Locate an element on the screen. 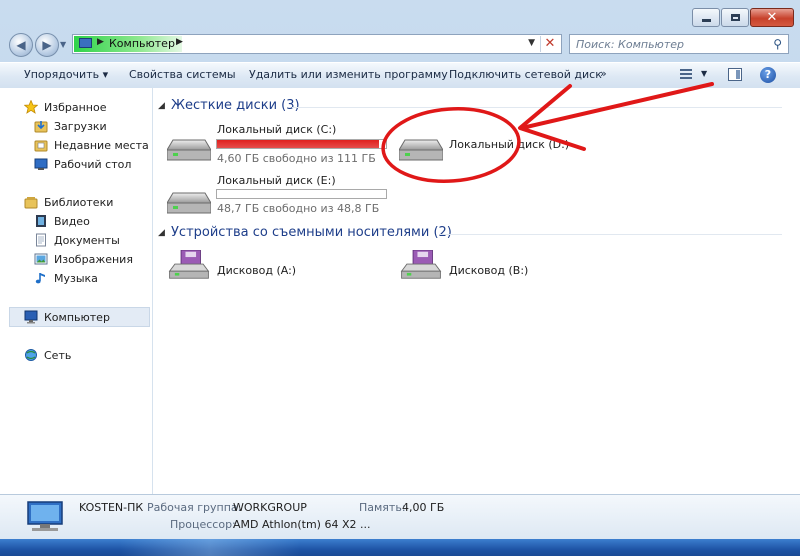 This screenshot has width=800, height=556. sidebar-item-label: Документы is located at coordinates (87, 240).